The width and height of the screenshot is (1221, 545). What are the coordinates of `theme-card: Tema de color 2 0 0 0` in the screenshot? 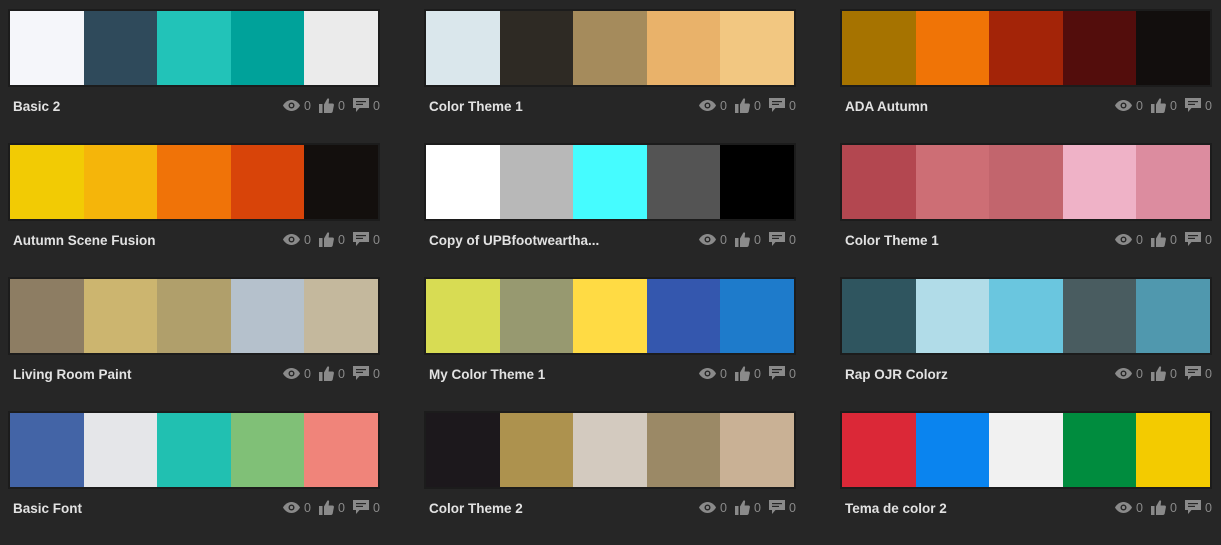 It's located at (1027, 473).